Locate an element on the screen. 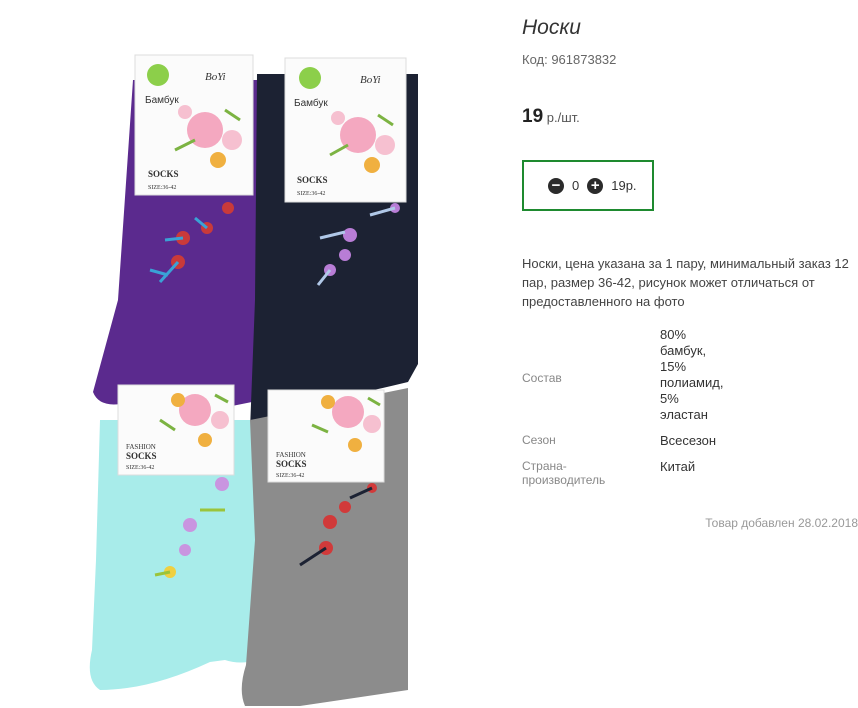 This screenshot has height=708, width=858. property-key: Состав is located at coordinates (542, 378).